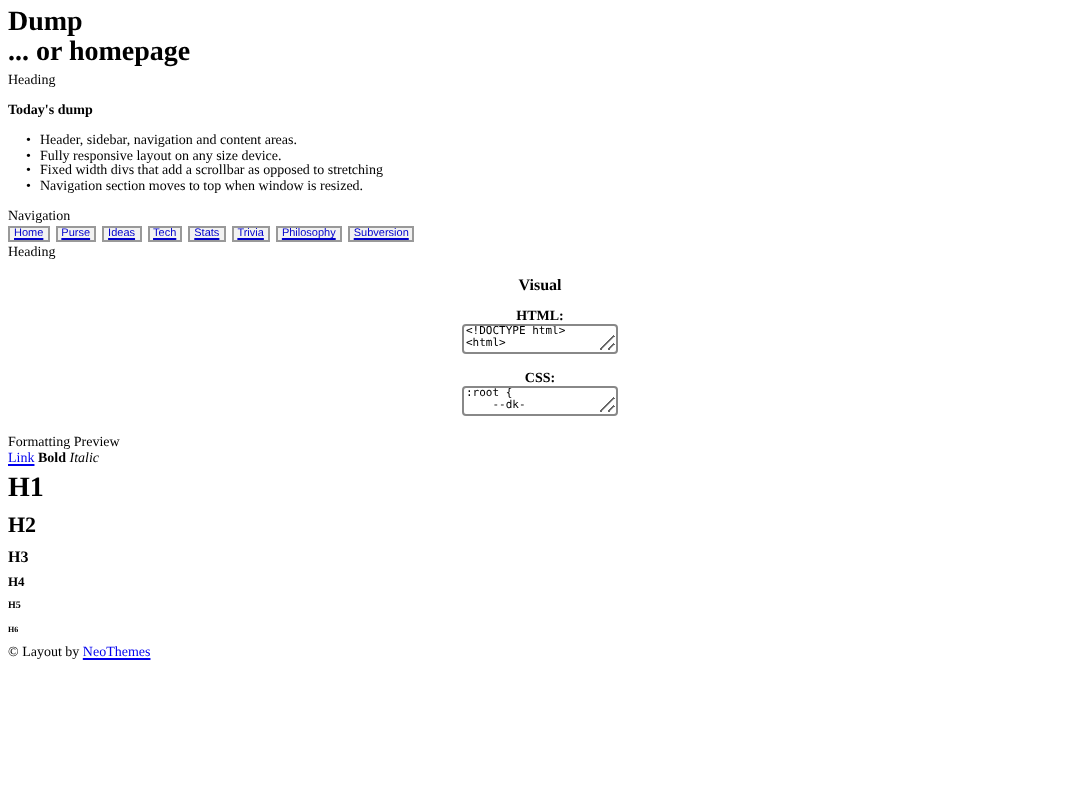  I want to click on preview-heading: H2, so click(23, 526).